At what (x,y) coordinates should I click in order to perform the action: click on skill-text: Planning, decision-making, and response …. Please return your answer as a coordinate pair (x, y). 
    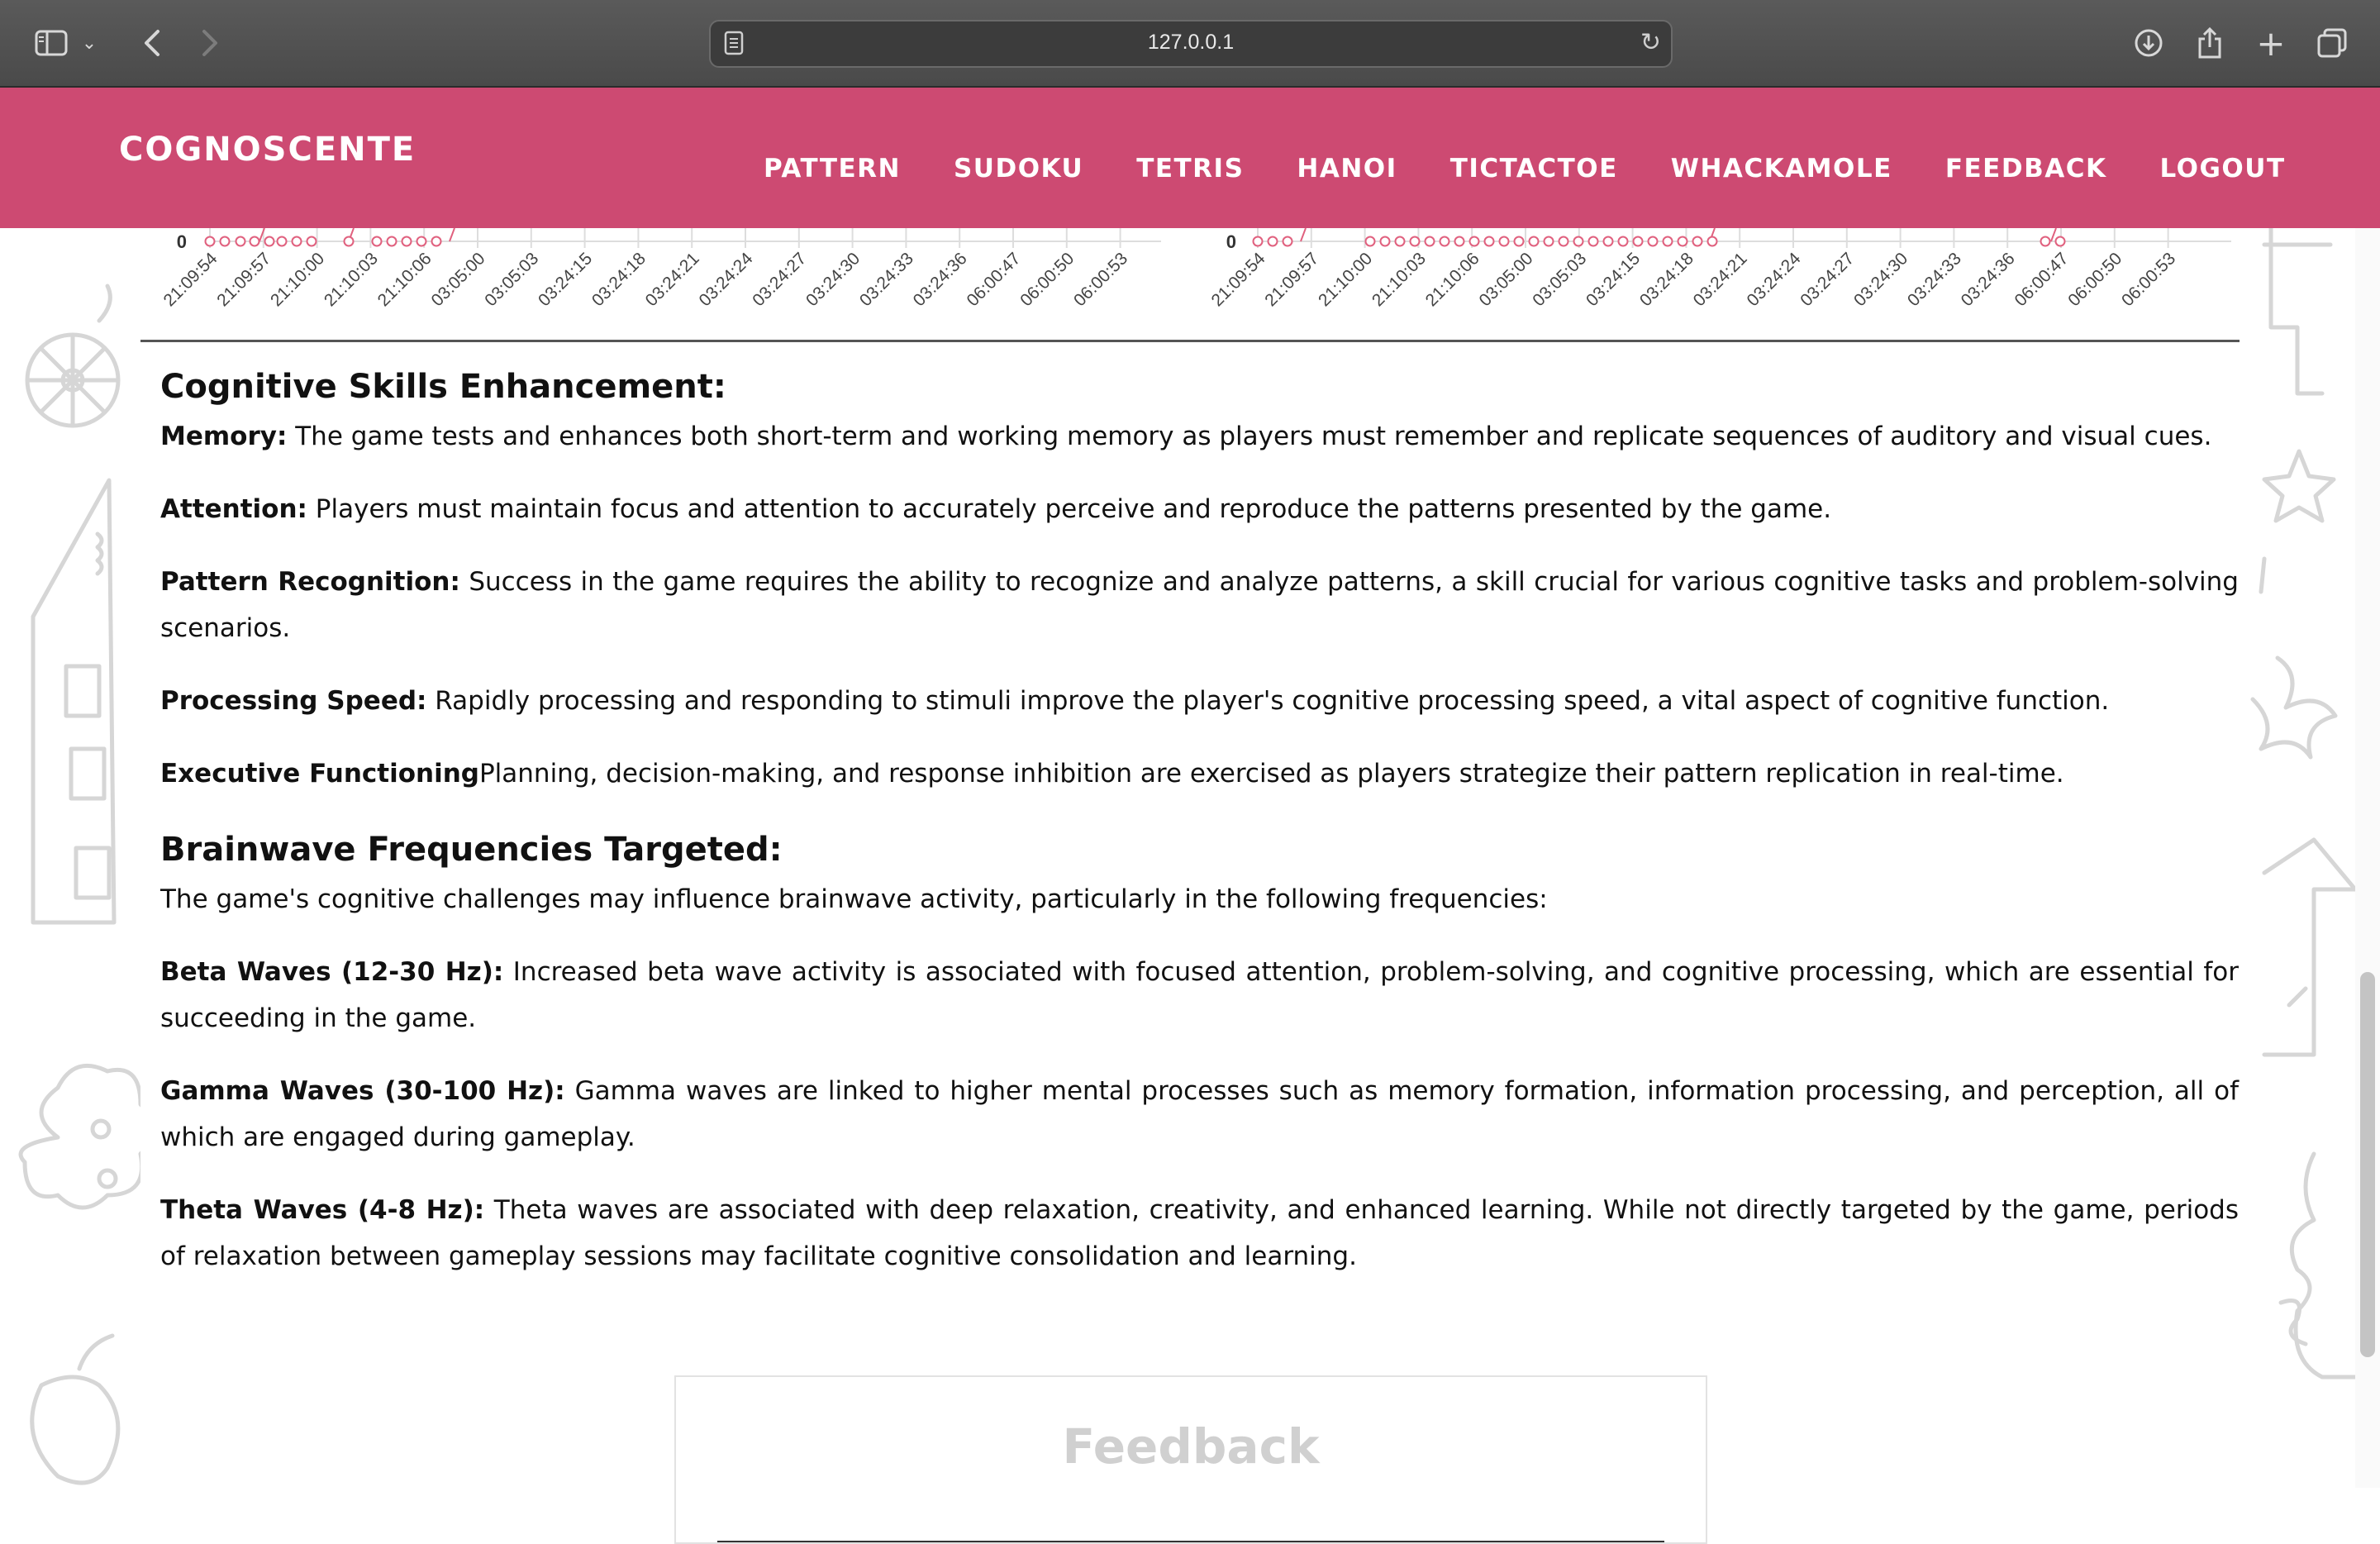
    Looking at the image, I should click on (1271, 774).